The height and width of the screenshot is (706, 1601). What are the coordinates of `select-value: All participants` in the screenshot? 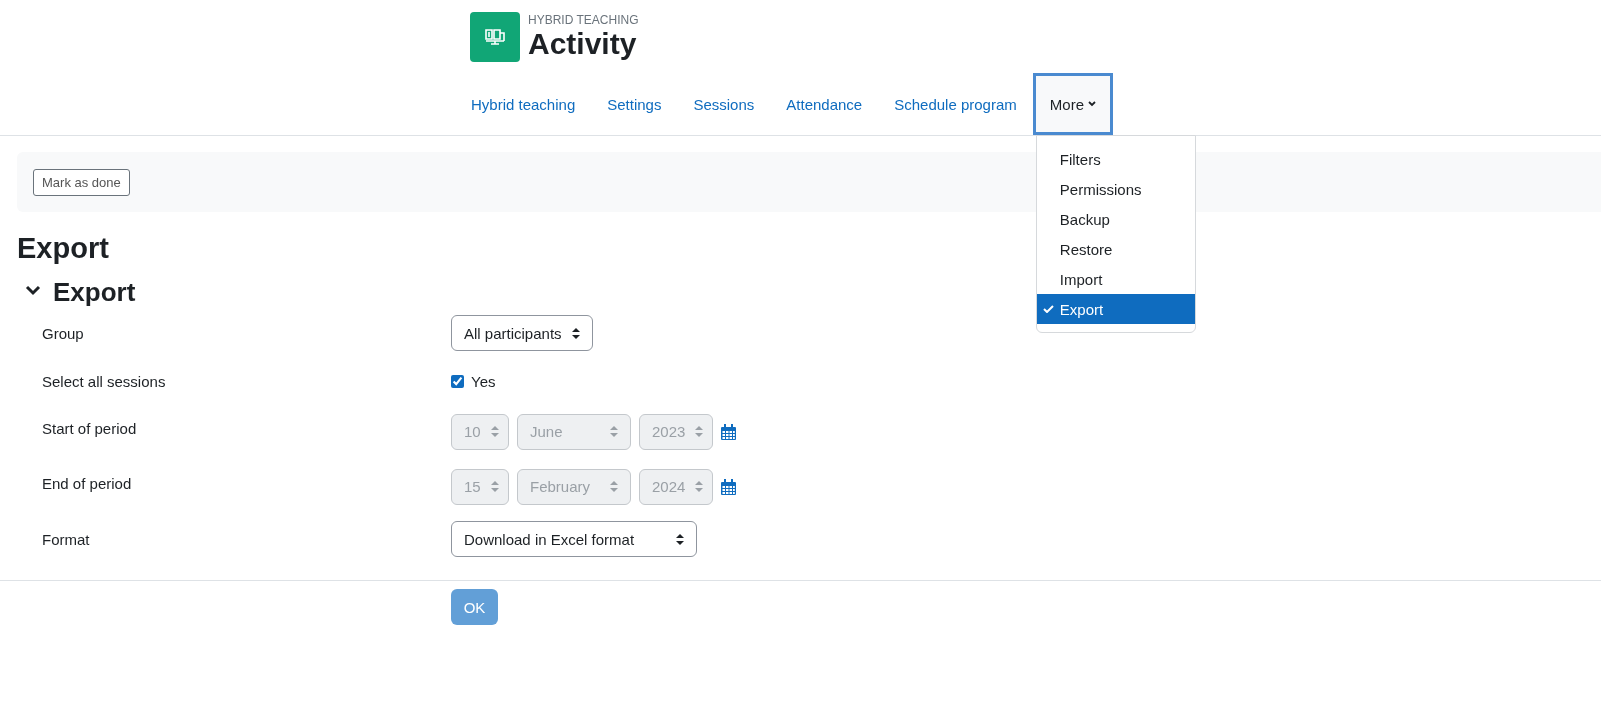 It's located at (513, 333).